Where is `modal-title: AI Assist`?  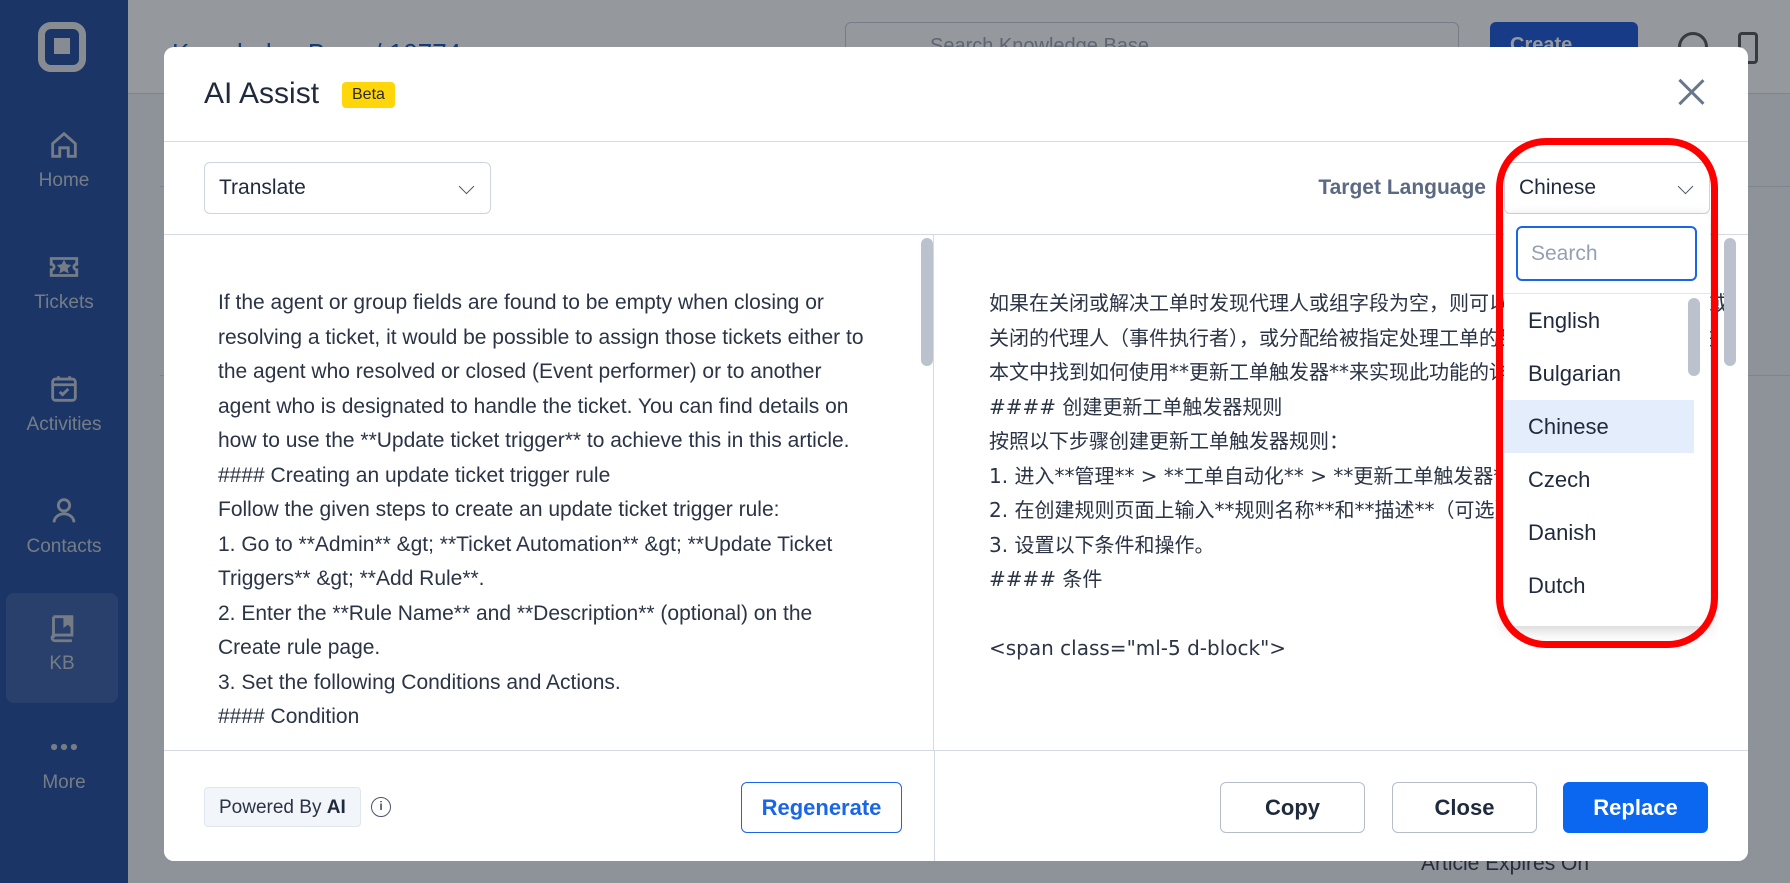
modal-title: AI Assist is located at coordinates (262, 93).